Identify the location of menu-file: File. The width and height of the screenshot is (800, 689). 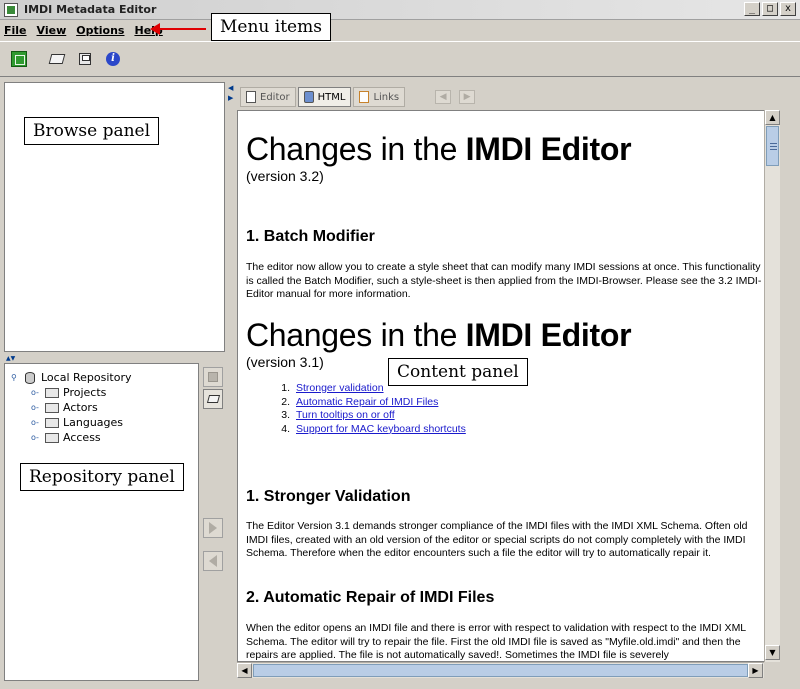
(15, 30).